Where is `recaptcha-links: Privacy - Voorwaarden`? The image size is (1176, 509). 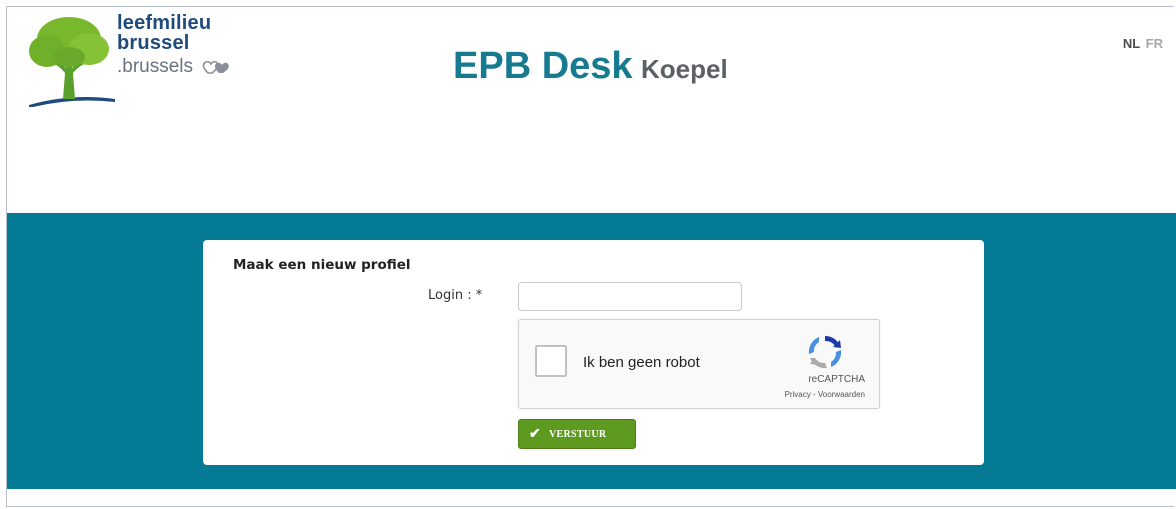
recaptcha-links: Privacy - Voorwaarden is located at coordinates (825, 394).